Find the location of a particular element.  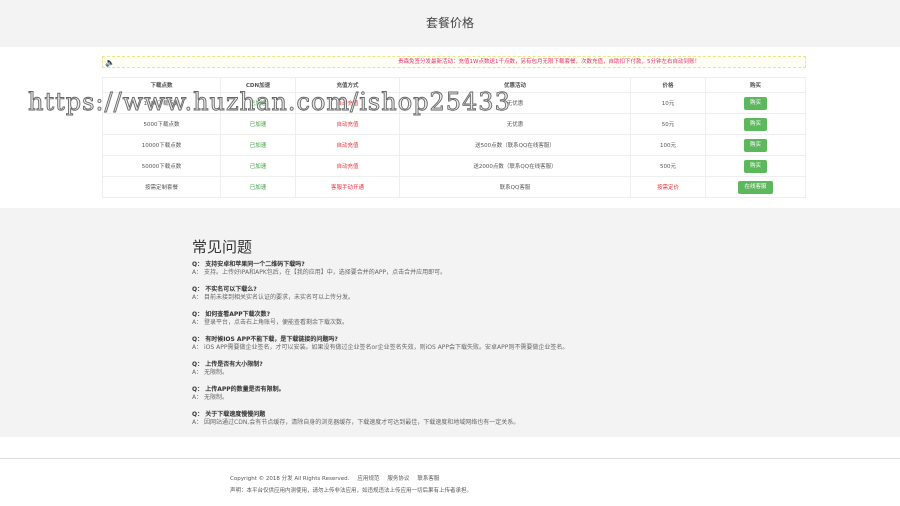

col-header: 价格 is located at coordinates (668, 85).